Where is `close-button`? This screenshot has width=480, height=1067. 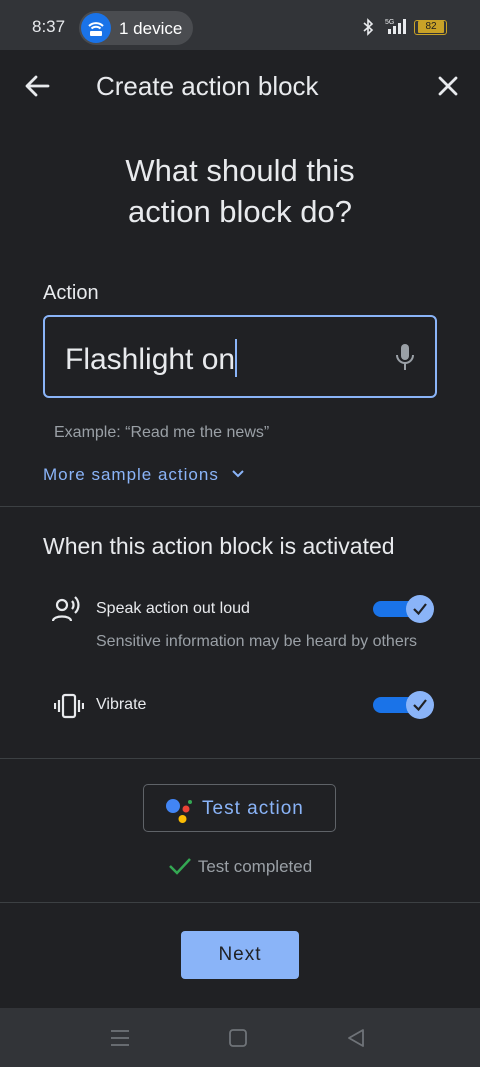
close-button is located at coordinates (448, 86).